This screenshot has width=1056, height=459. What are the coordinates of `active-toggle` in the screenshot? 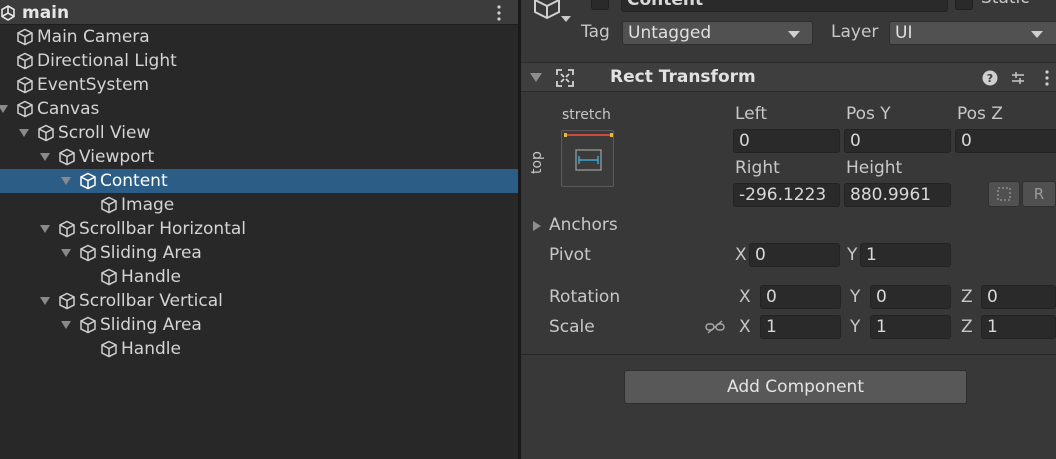 It's located at (600, 5).